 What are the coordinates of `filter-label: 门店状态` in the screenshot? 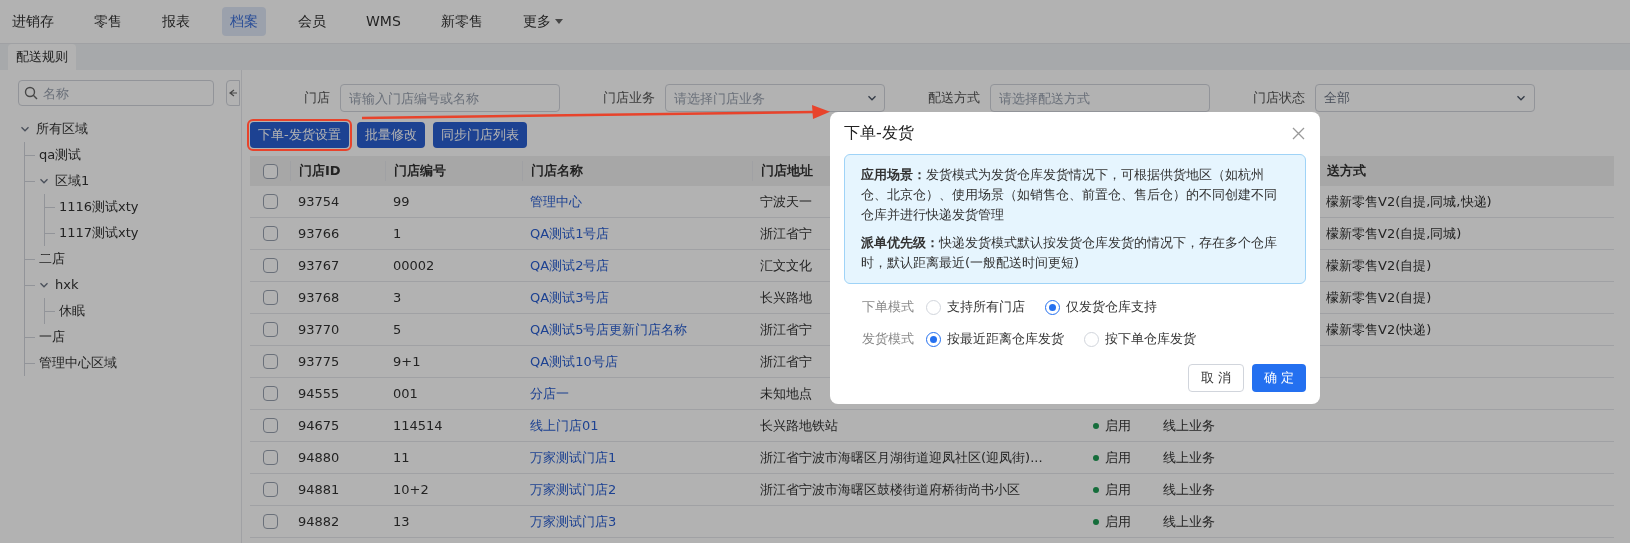 It's located at (1278, 98).